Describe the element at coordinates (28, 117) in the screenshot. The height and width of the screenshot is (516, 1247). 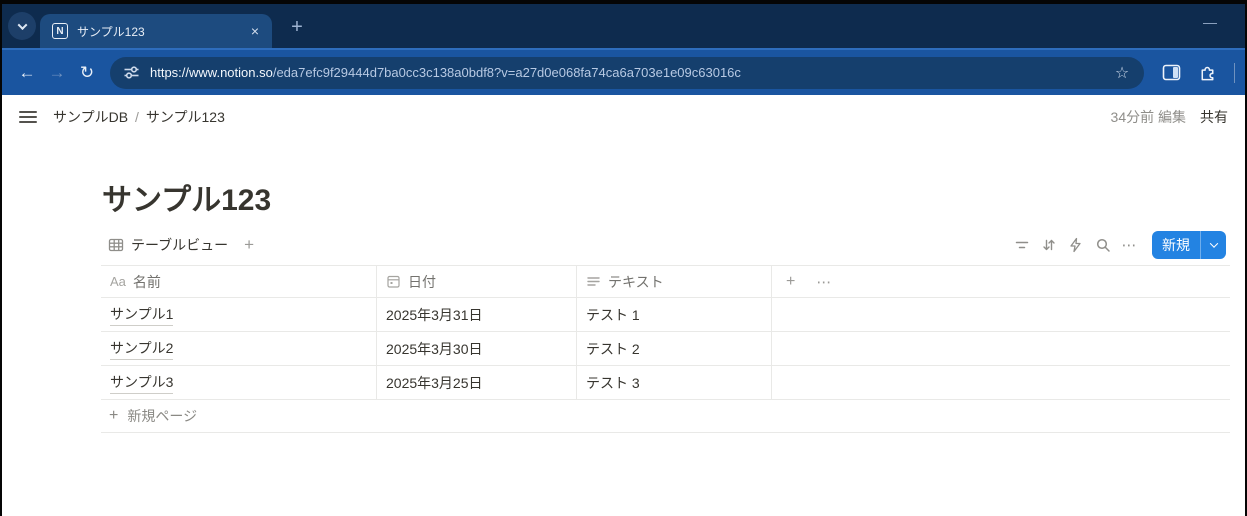
I see `sidebar-toggle-icon` at that location.